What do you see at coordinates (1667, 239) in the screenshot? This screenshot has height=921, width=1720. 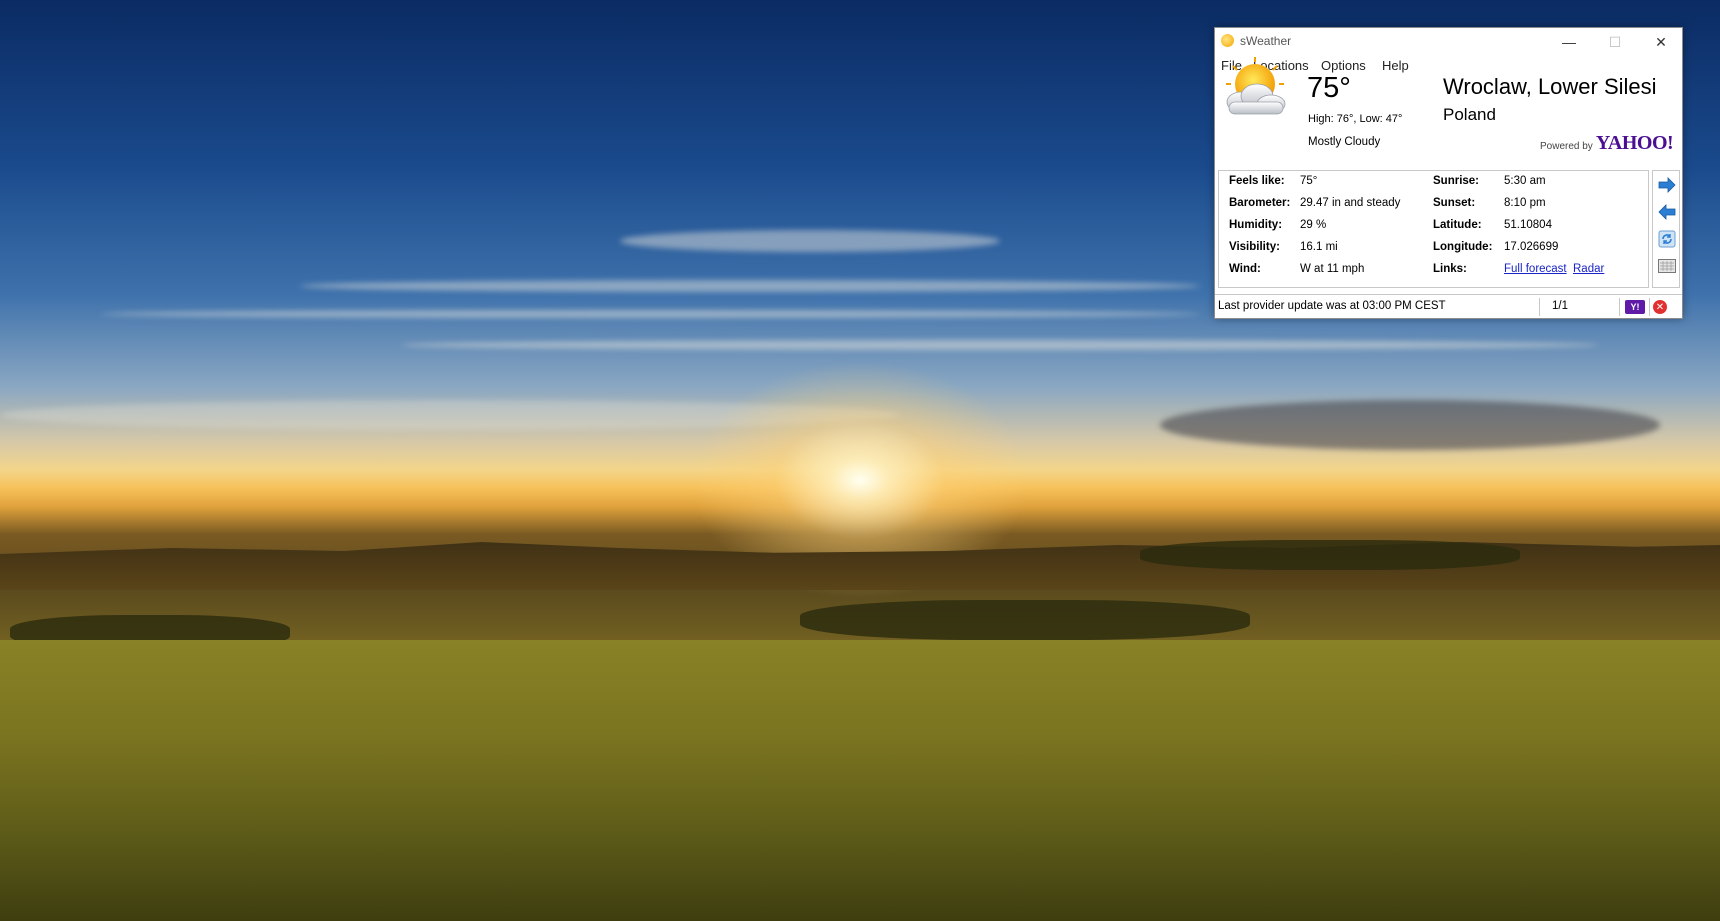 I see `refresh-icon` at bounding box center [1667, 239].